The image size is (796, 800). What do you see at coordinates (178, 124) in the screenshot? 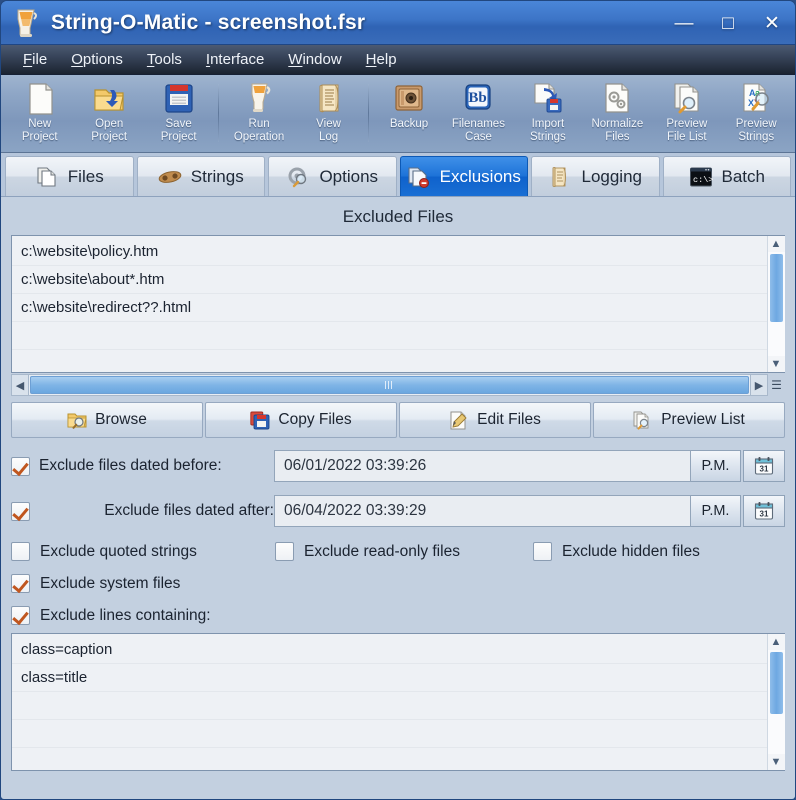
I see `toolbar-label: Save` at bounding box center [178, 124].